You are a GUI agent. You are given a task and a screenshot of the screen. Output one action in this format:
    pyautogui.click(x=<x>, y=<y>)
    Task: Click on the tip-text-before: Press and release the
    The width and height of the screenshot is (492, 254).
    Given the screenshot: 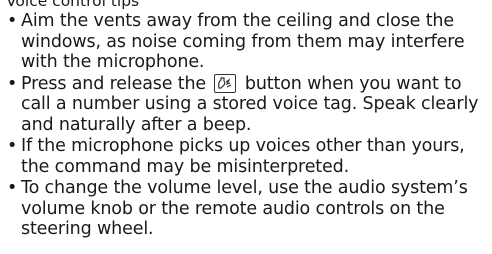 What is the action you would take?
    pyautogui.click(x=116, y=83)
    